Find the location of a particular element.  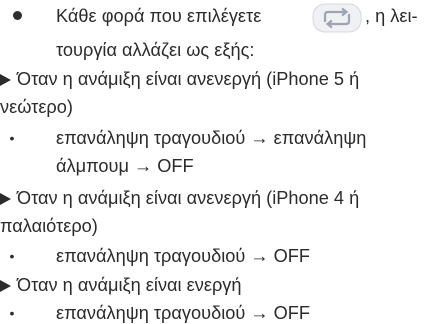

repeat-icon is located at coordinates (337, 18).